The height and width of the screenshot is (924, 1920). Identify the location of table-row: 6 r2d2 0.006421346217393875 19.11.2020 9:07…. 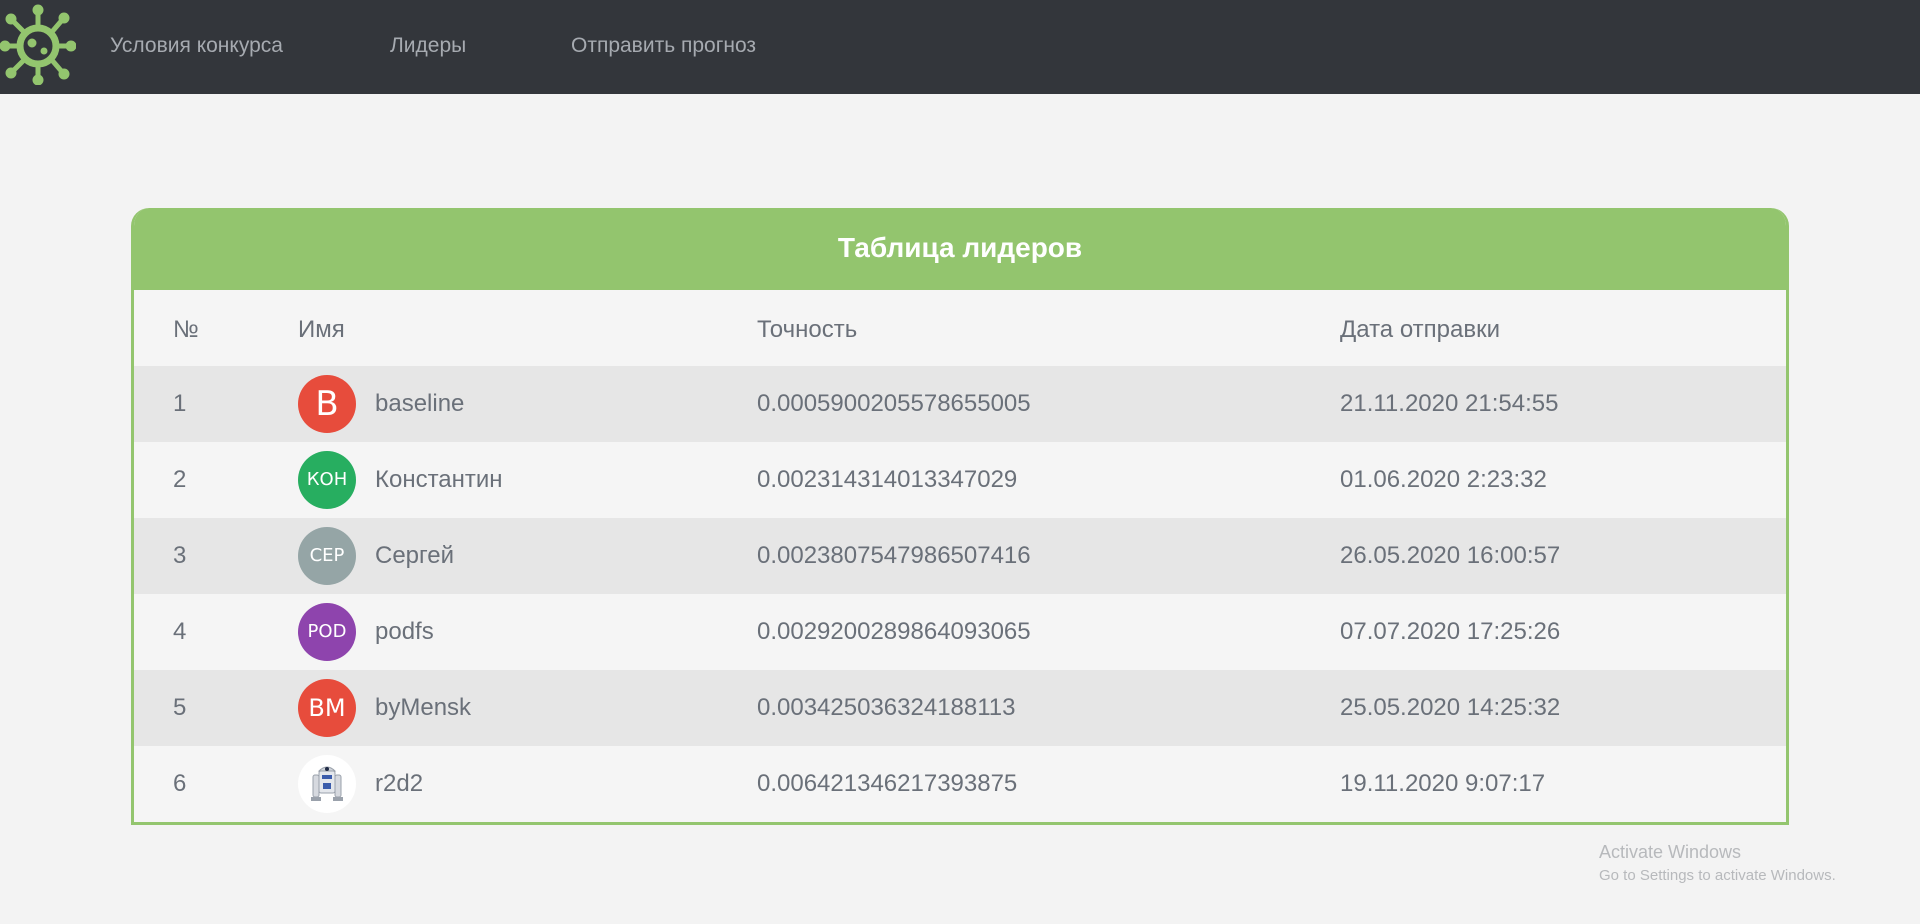
(960, 784).